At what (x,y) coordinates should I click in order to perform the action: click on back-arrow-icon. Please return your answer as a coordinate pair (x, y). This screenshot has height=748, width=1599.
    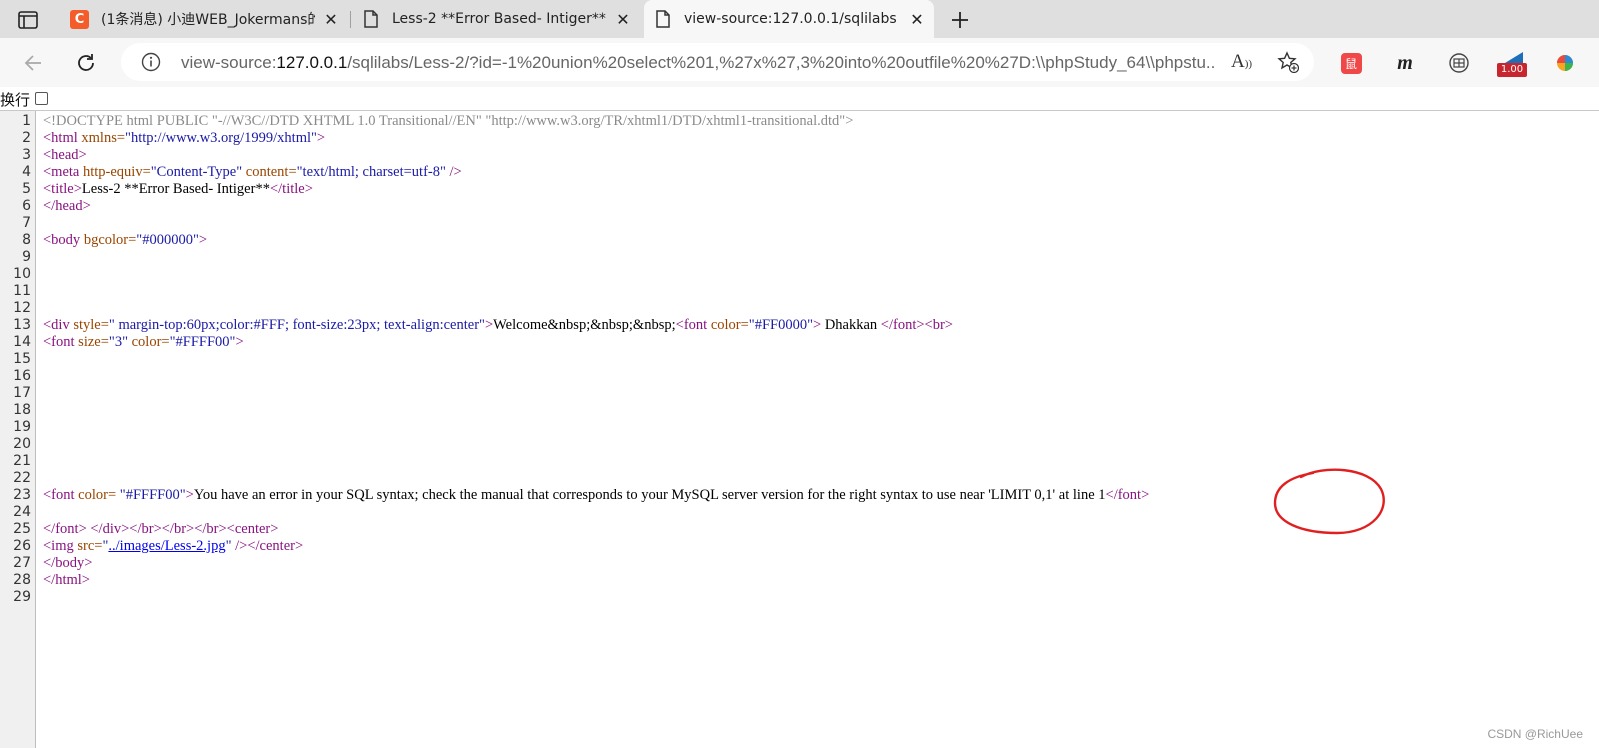
    Looking at the image, I should click on (32, 63).